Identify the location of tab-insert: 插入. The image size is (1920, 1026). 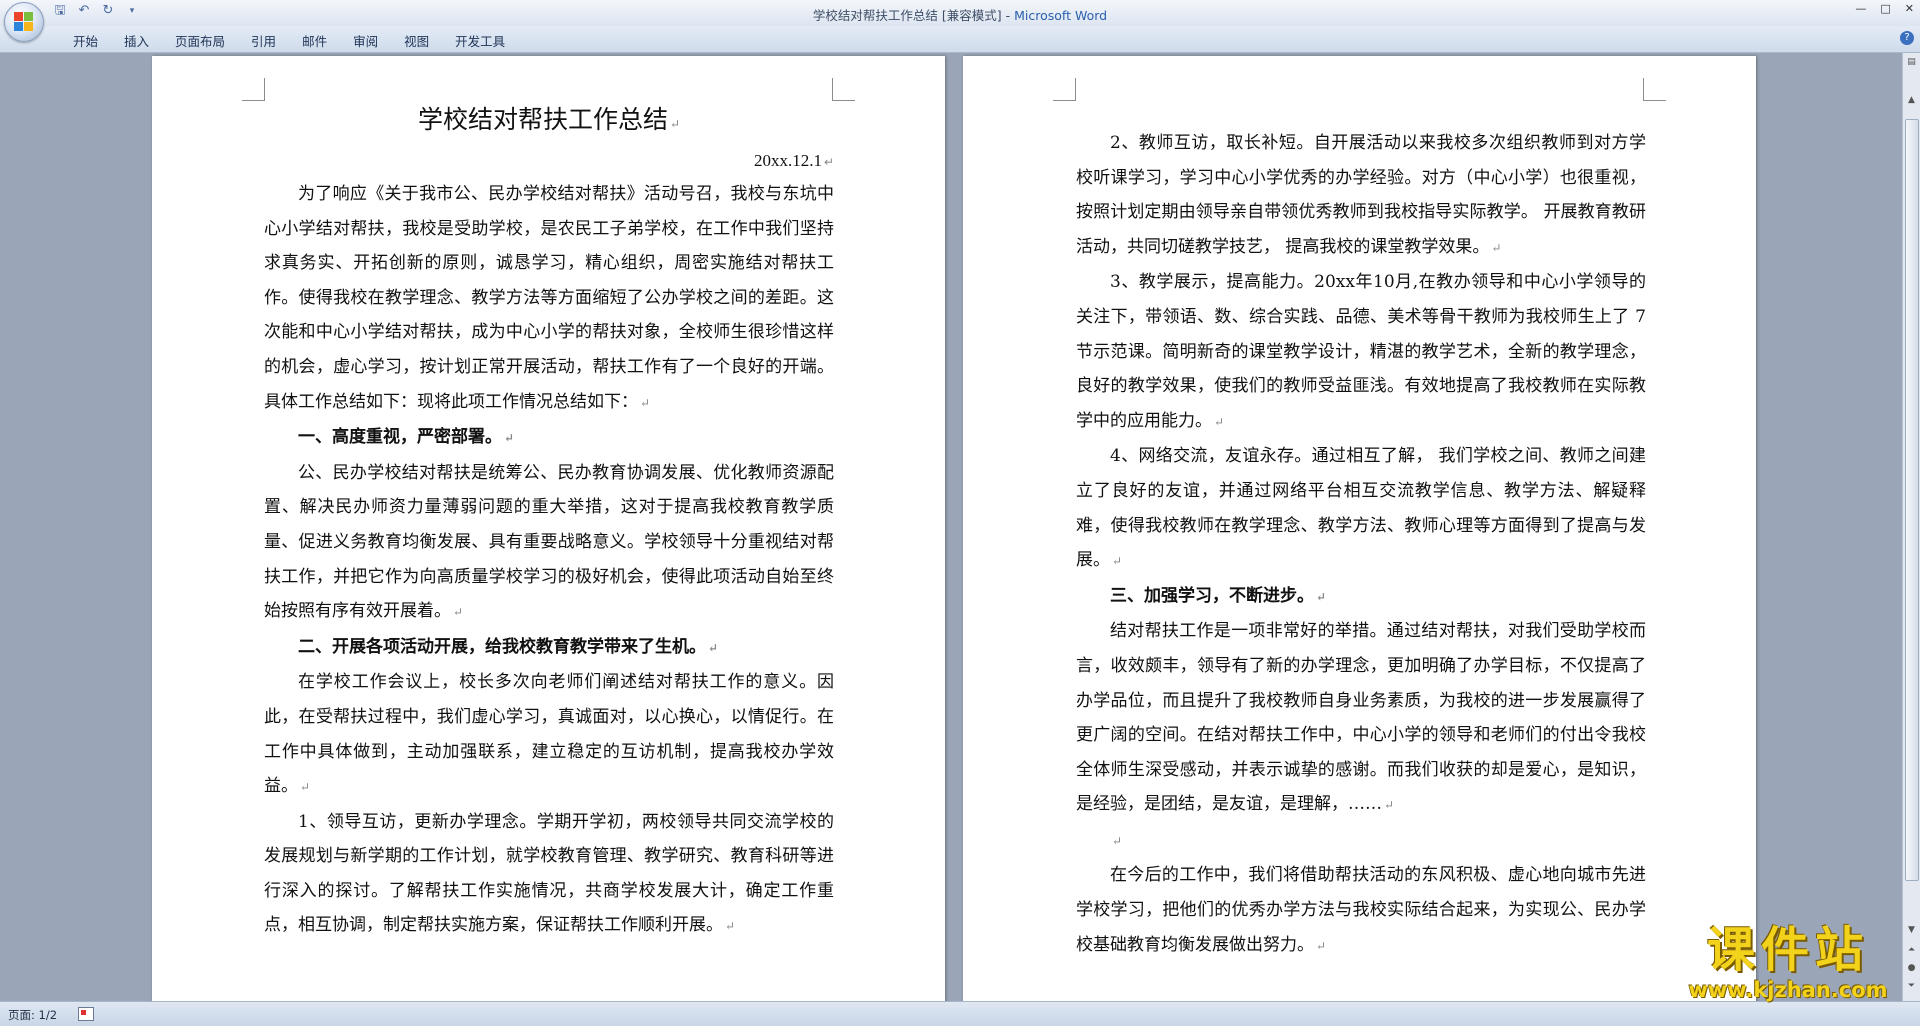
(136, 40).